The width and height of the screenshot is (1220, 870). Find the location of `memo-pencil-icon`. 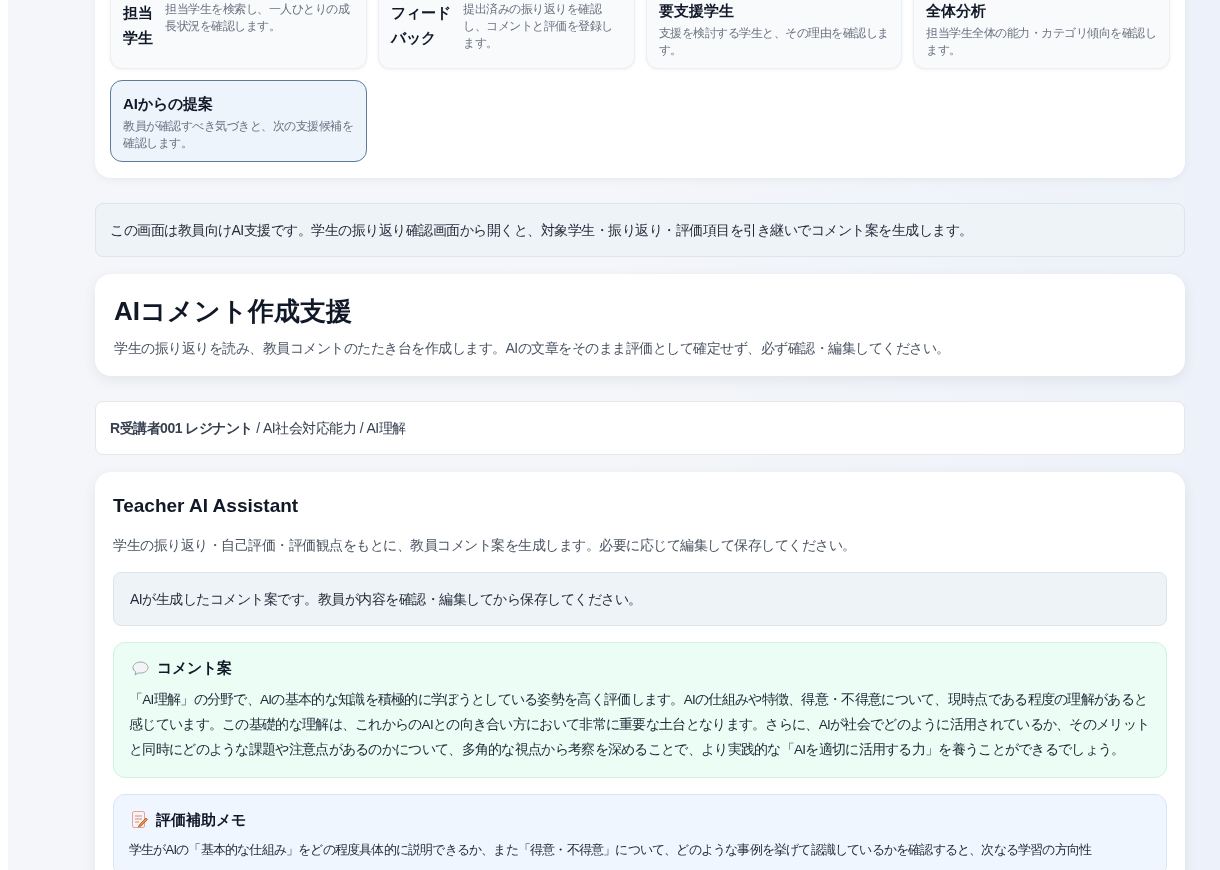

memo-pencil-icon is located at coordinates (140, 820).